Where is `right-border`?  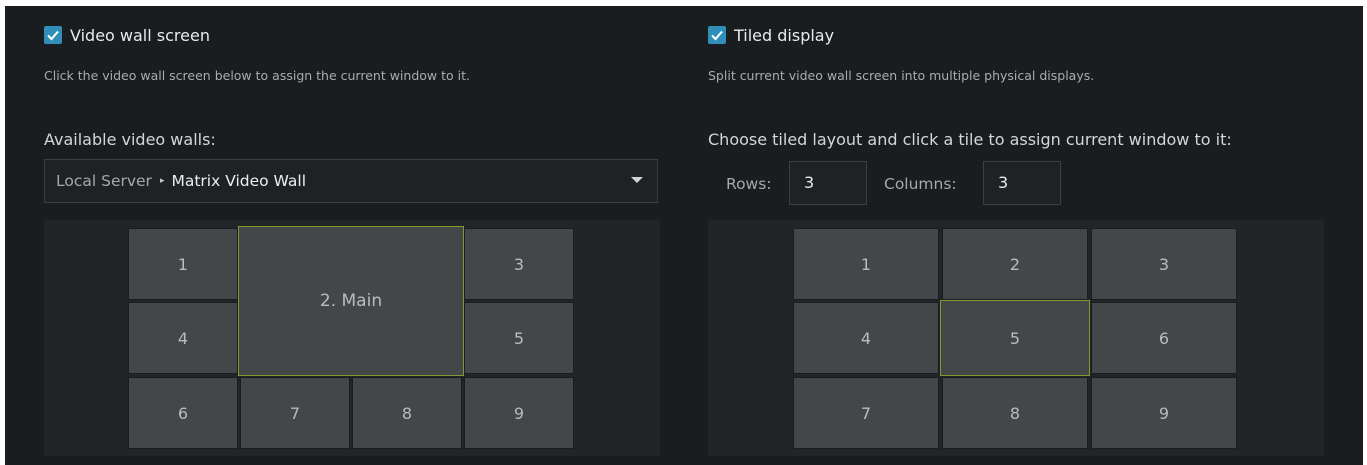
right-border is located at coordinates (1365, 232).